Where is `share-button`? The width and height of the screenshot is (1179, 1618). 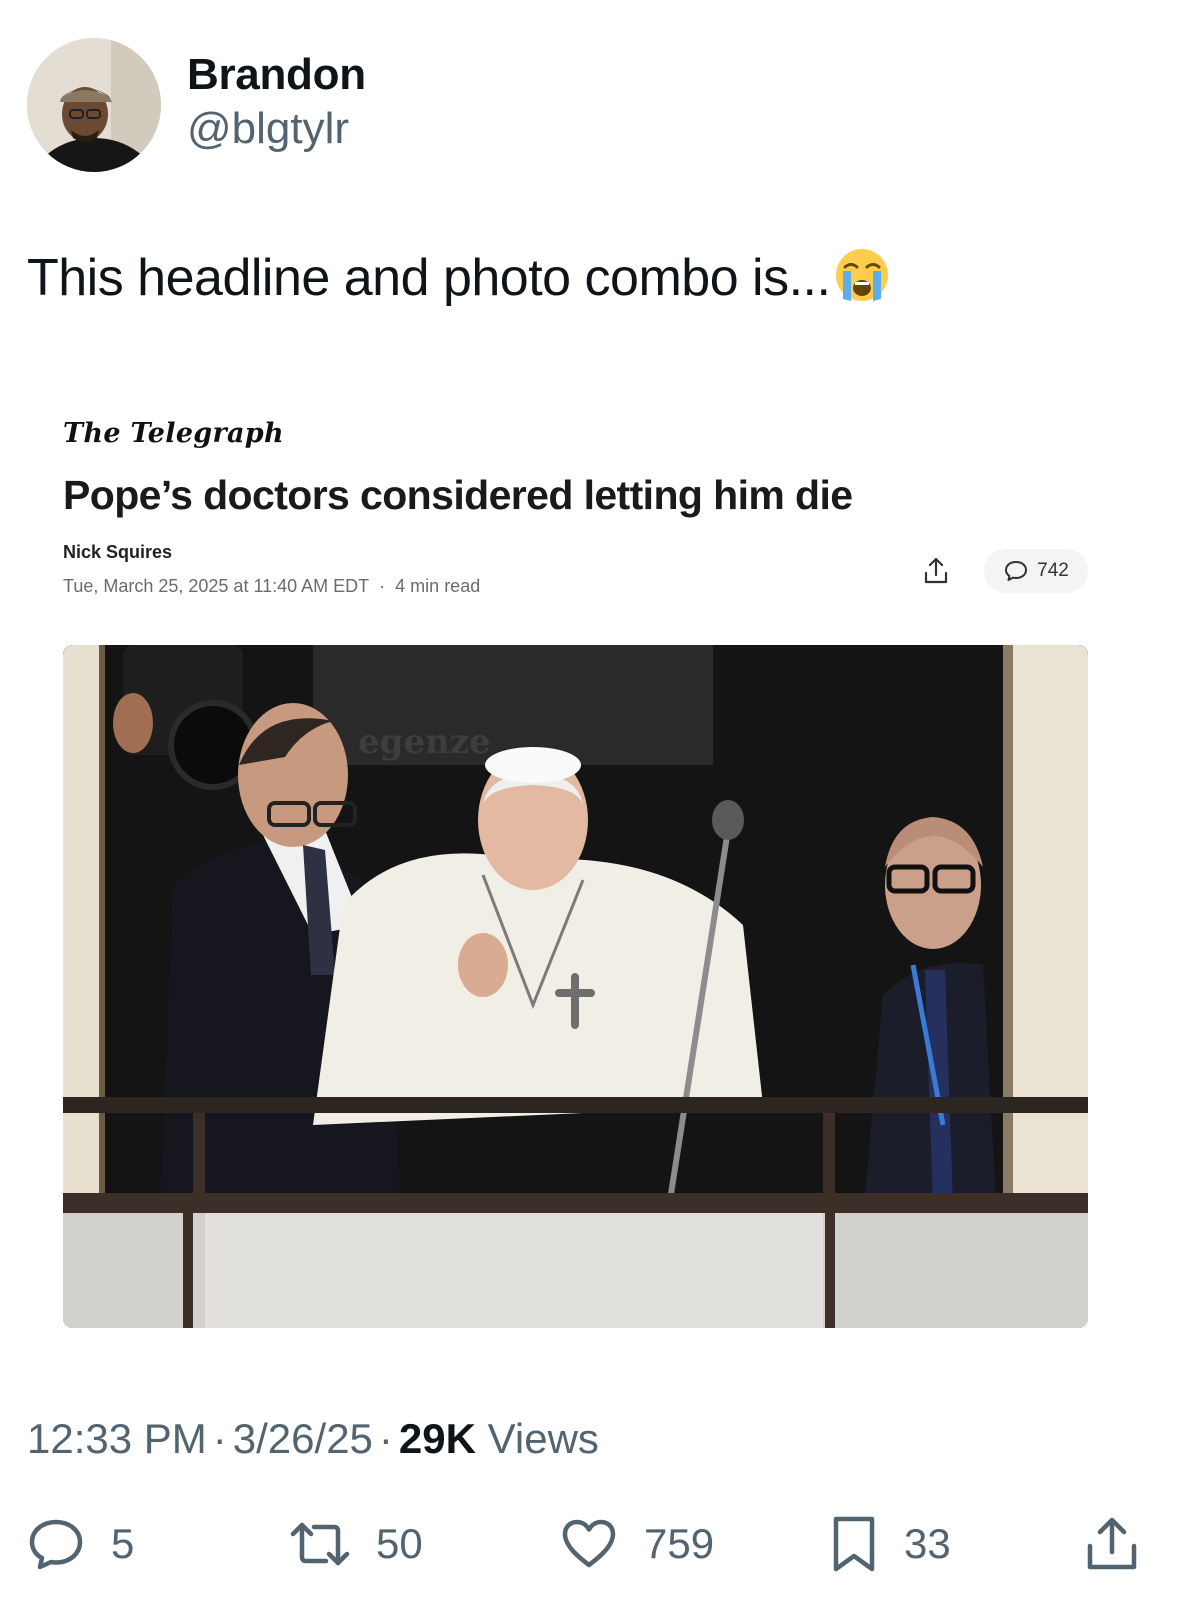
share-button is located at coordinates (1112, 1544).